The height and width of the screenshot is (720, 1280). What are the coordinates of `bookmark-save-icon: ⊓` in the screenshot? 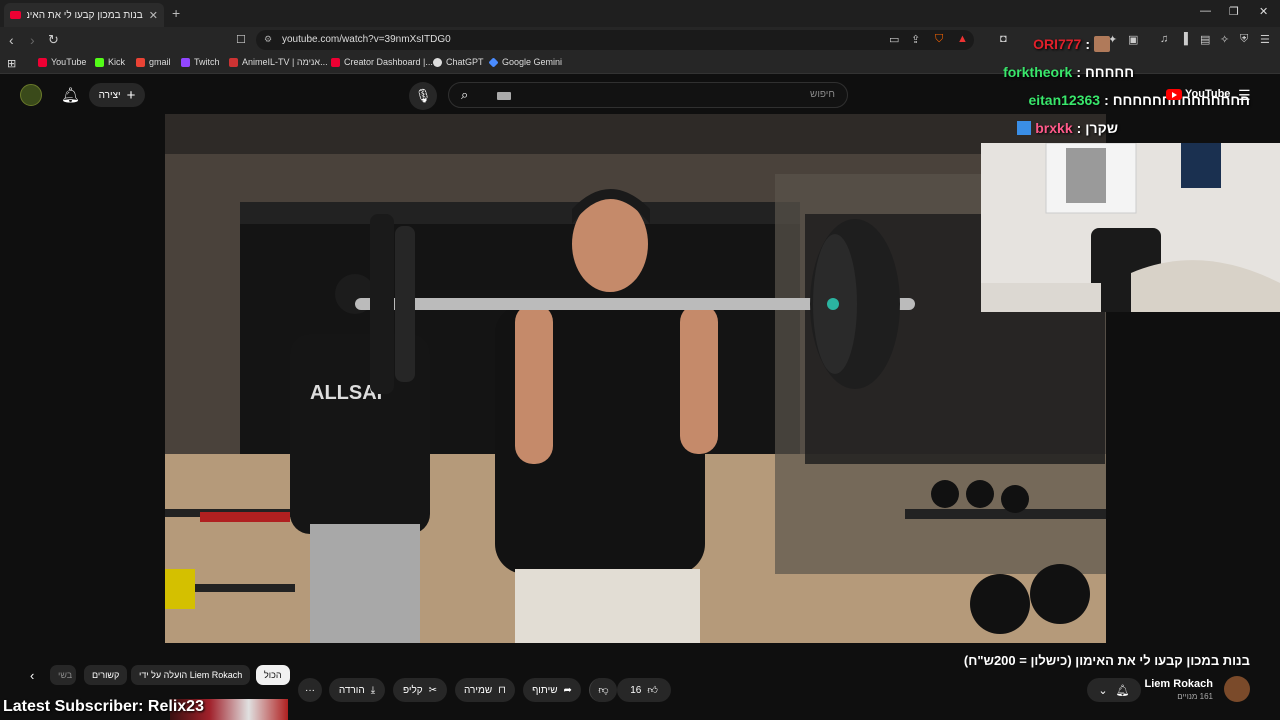 It's located at (502, 690).